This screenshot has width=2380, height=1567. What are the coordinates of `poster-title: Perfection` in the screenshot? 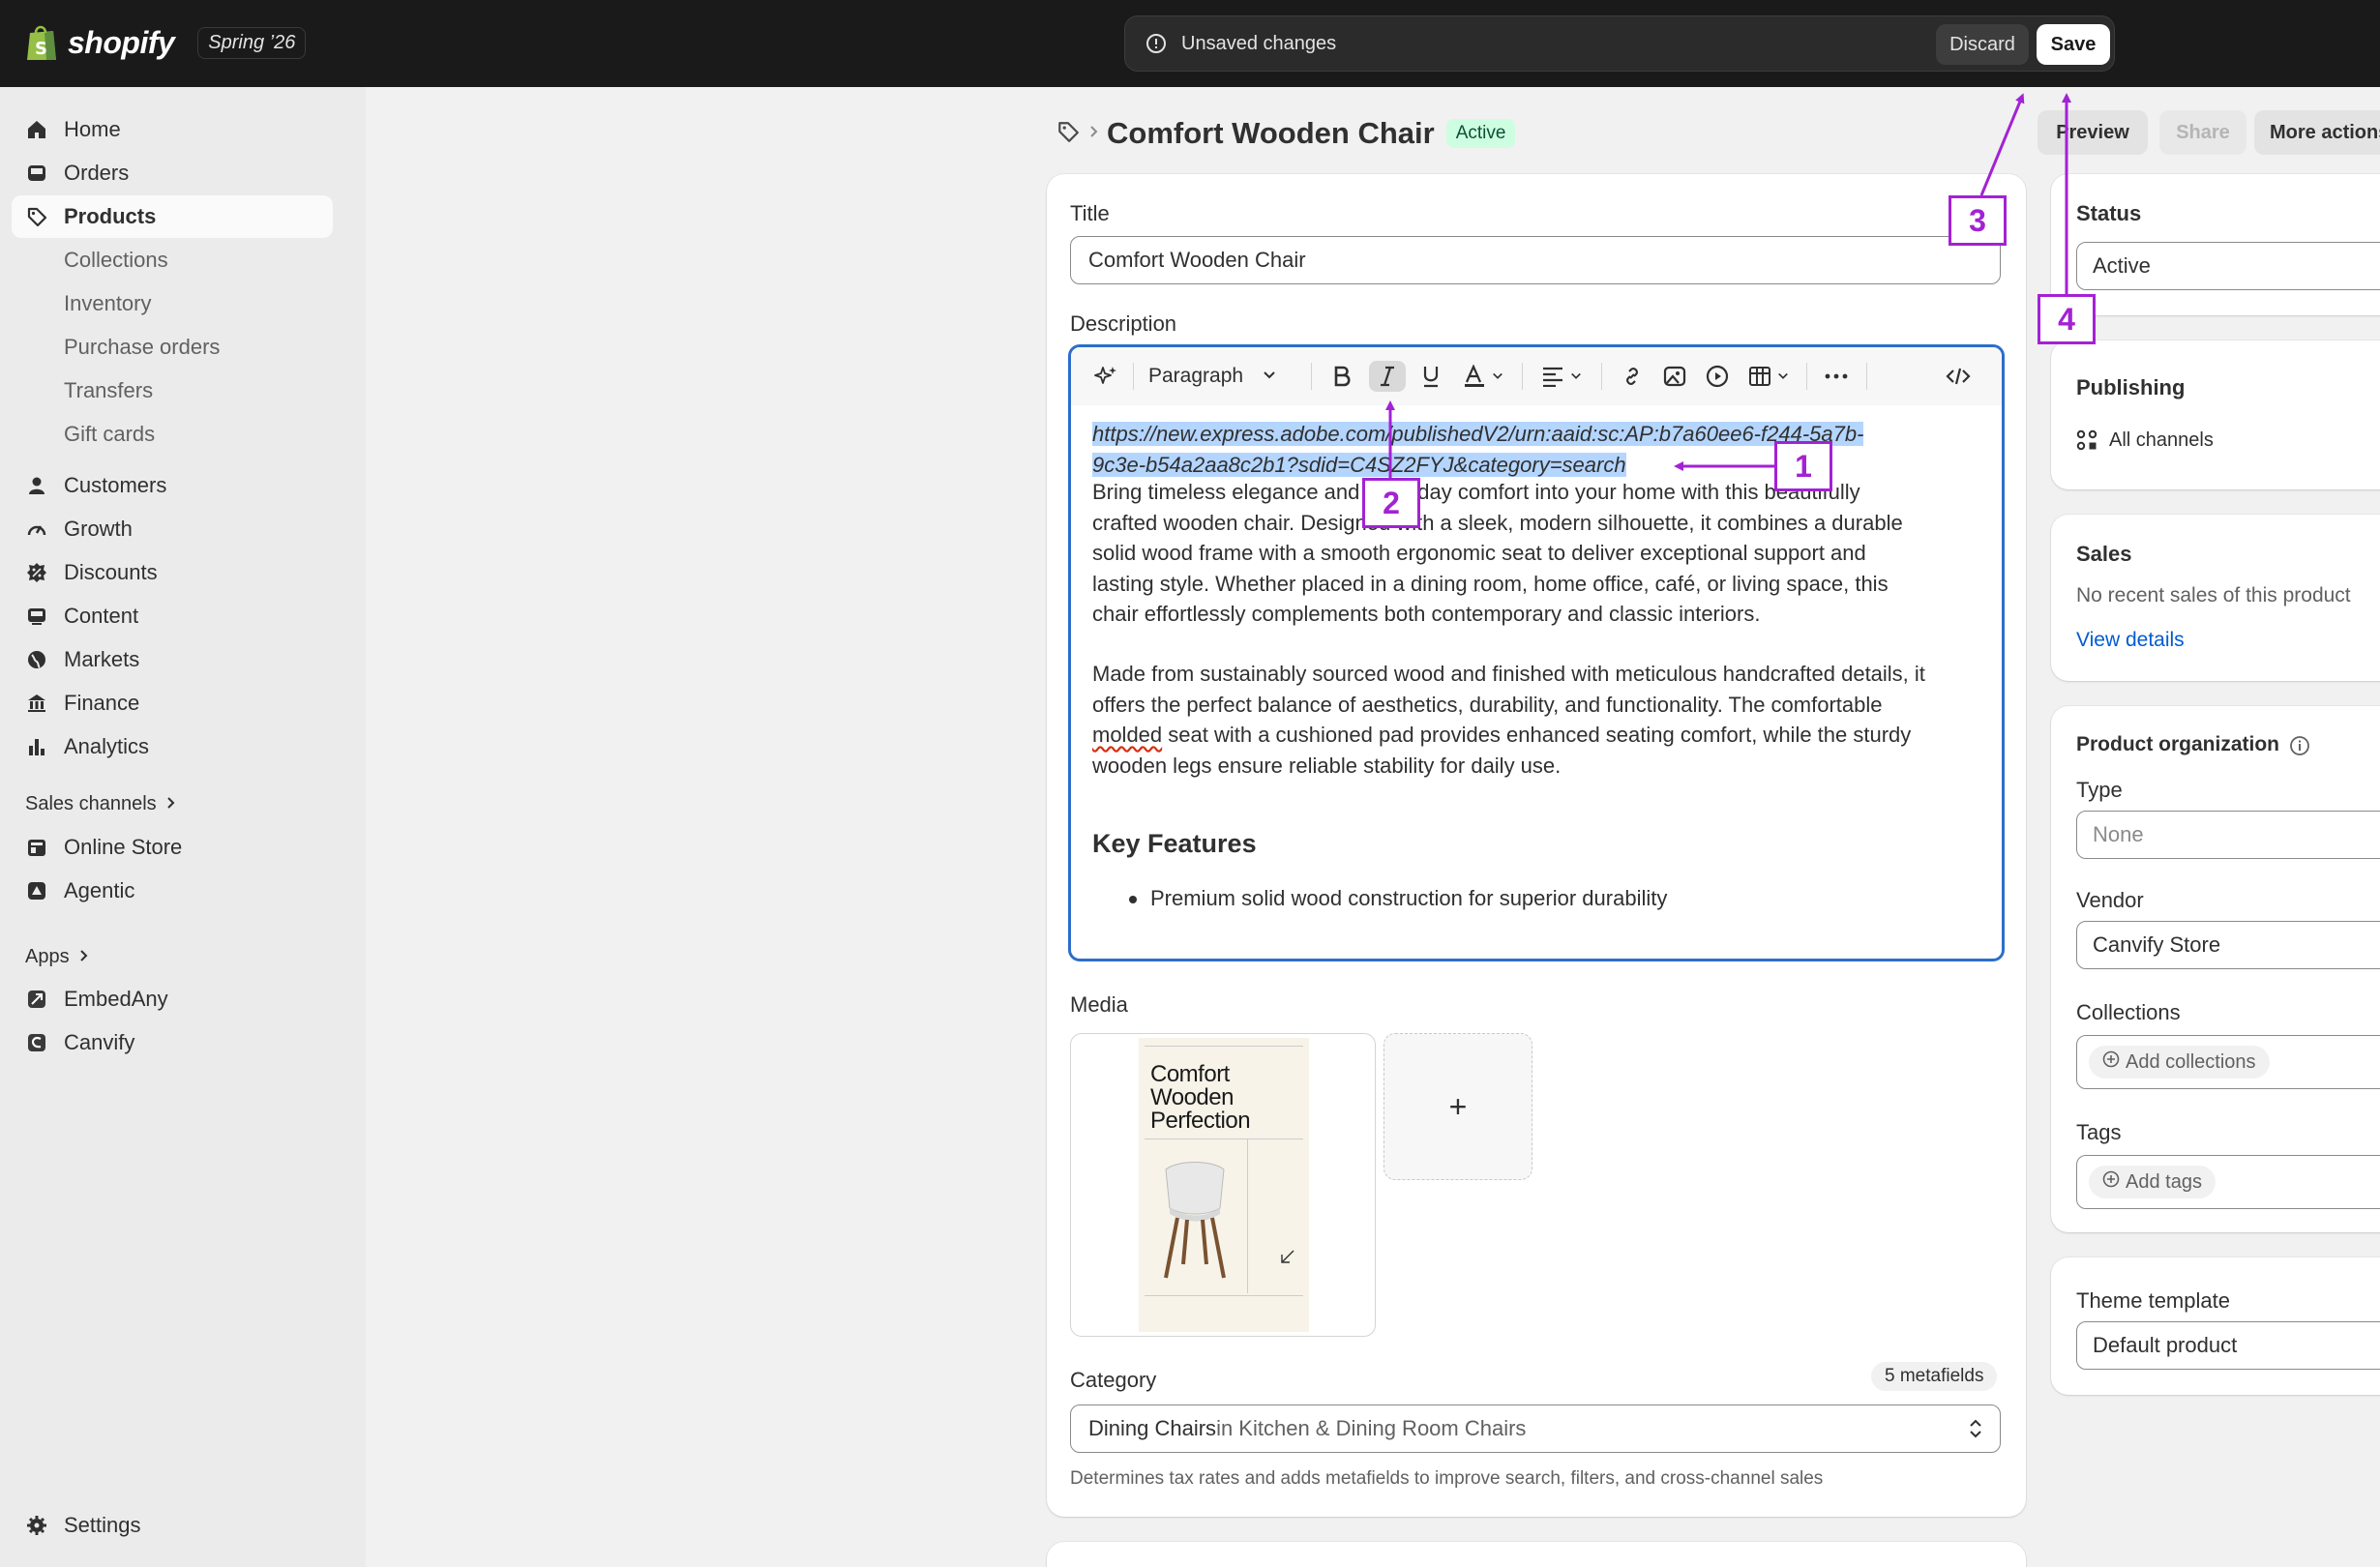 It's located at (1201, 1121).